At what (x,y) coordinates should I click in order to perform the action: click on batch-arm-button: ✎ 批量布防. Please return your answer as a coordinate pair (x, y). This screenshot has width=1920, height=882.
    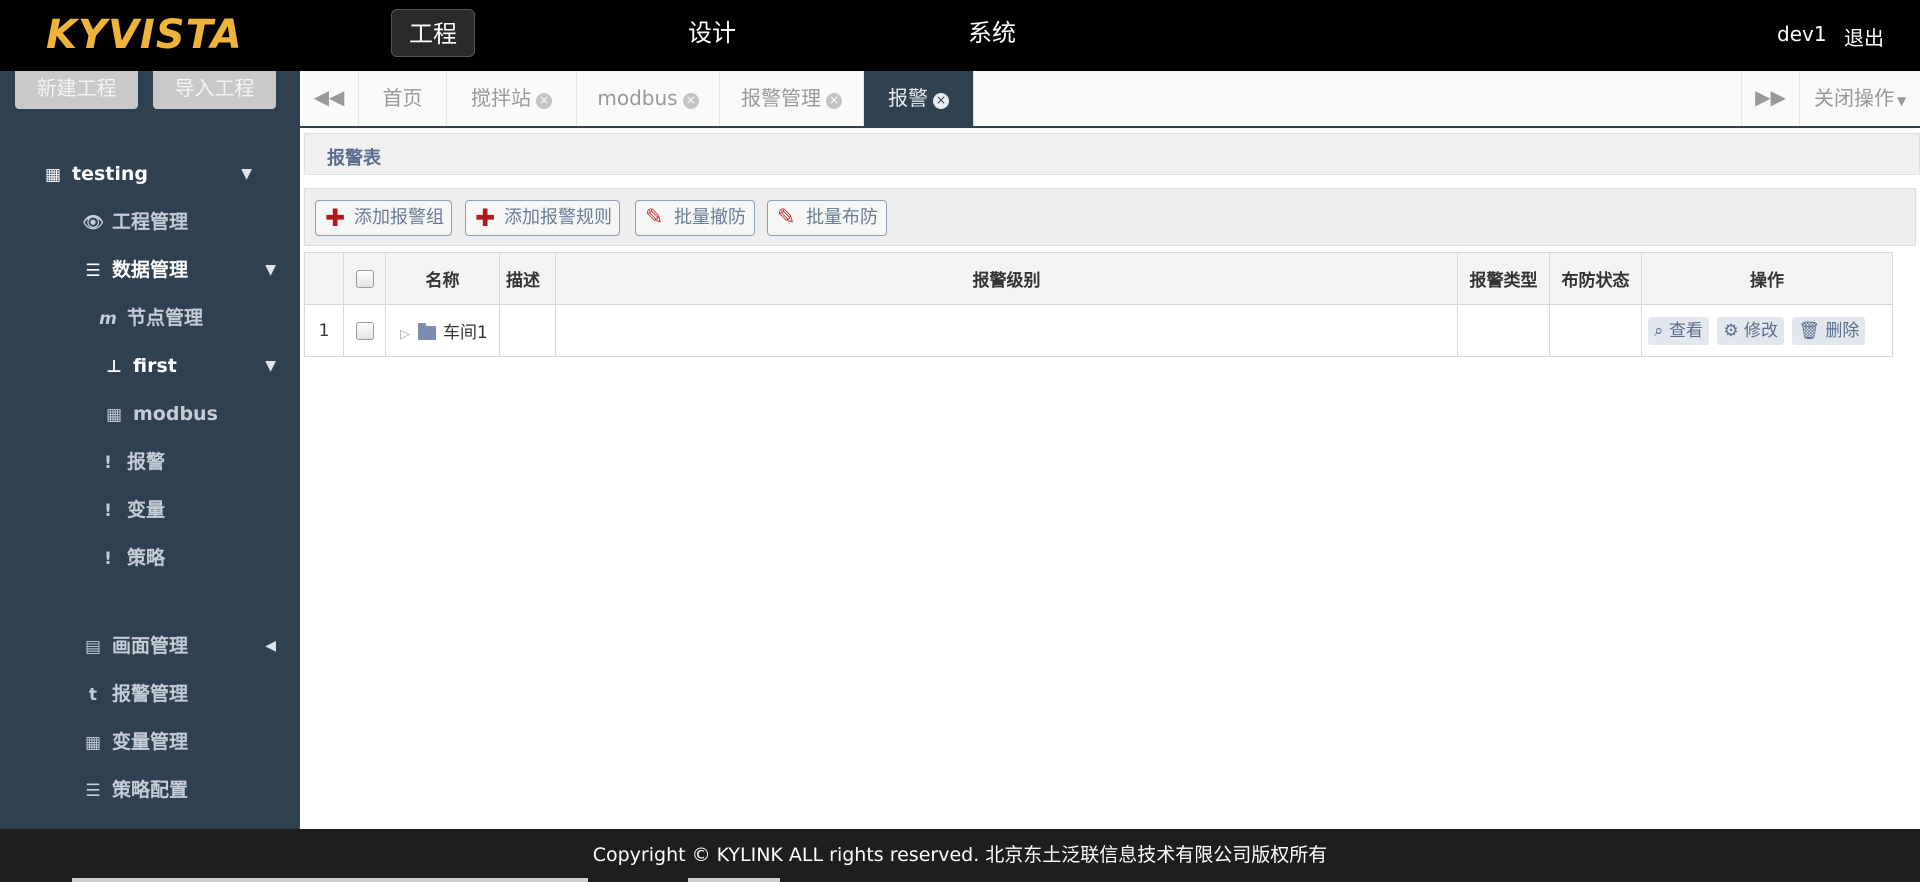
    Looking at the image, I should click on (827, 218).